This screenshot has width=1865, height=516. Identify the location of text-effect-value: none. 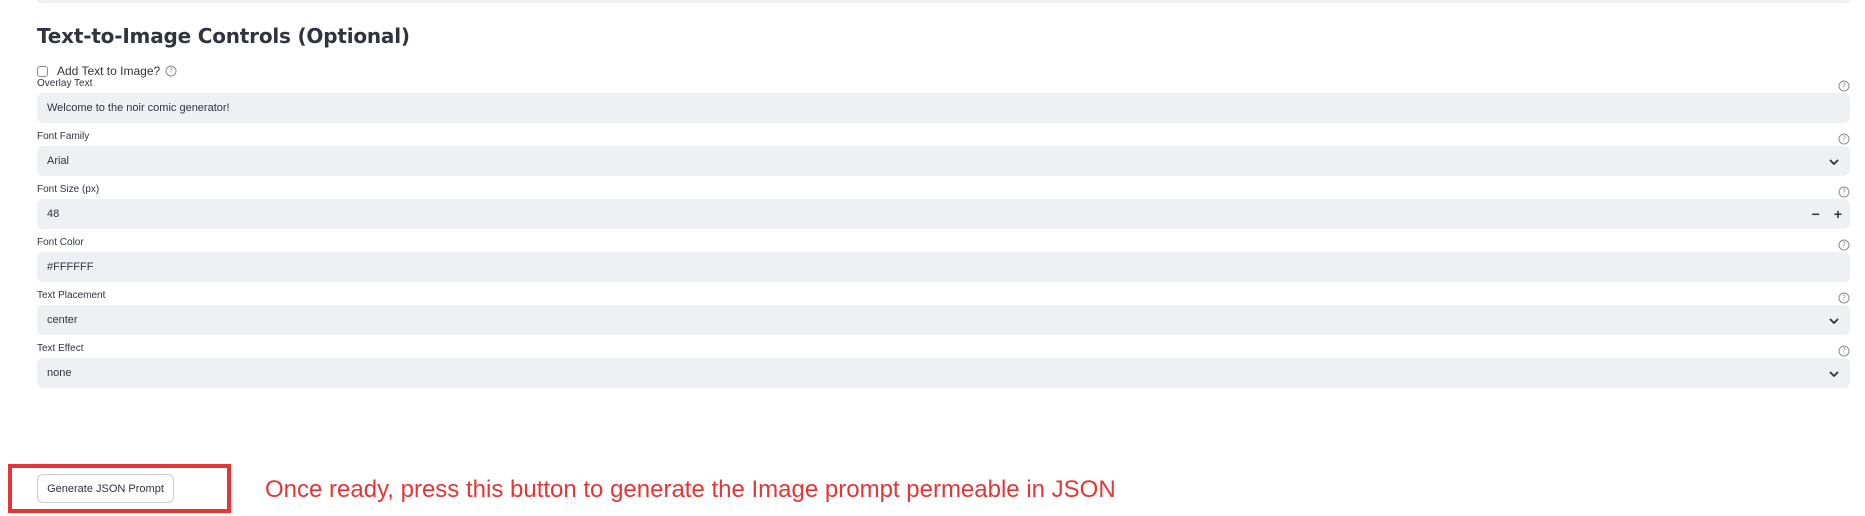
(59, 373).